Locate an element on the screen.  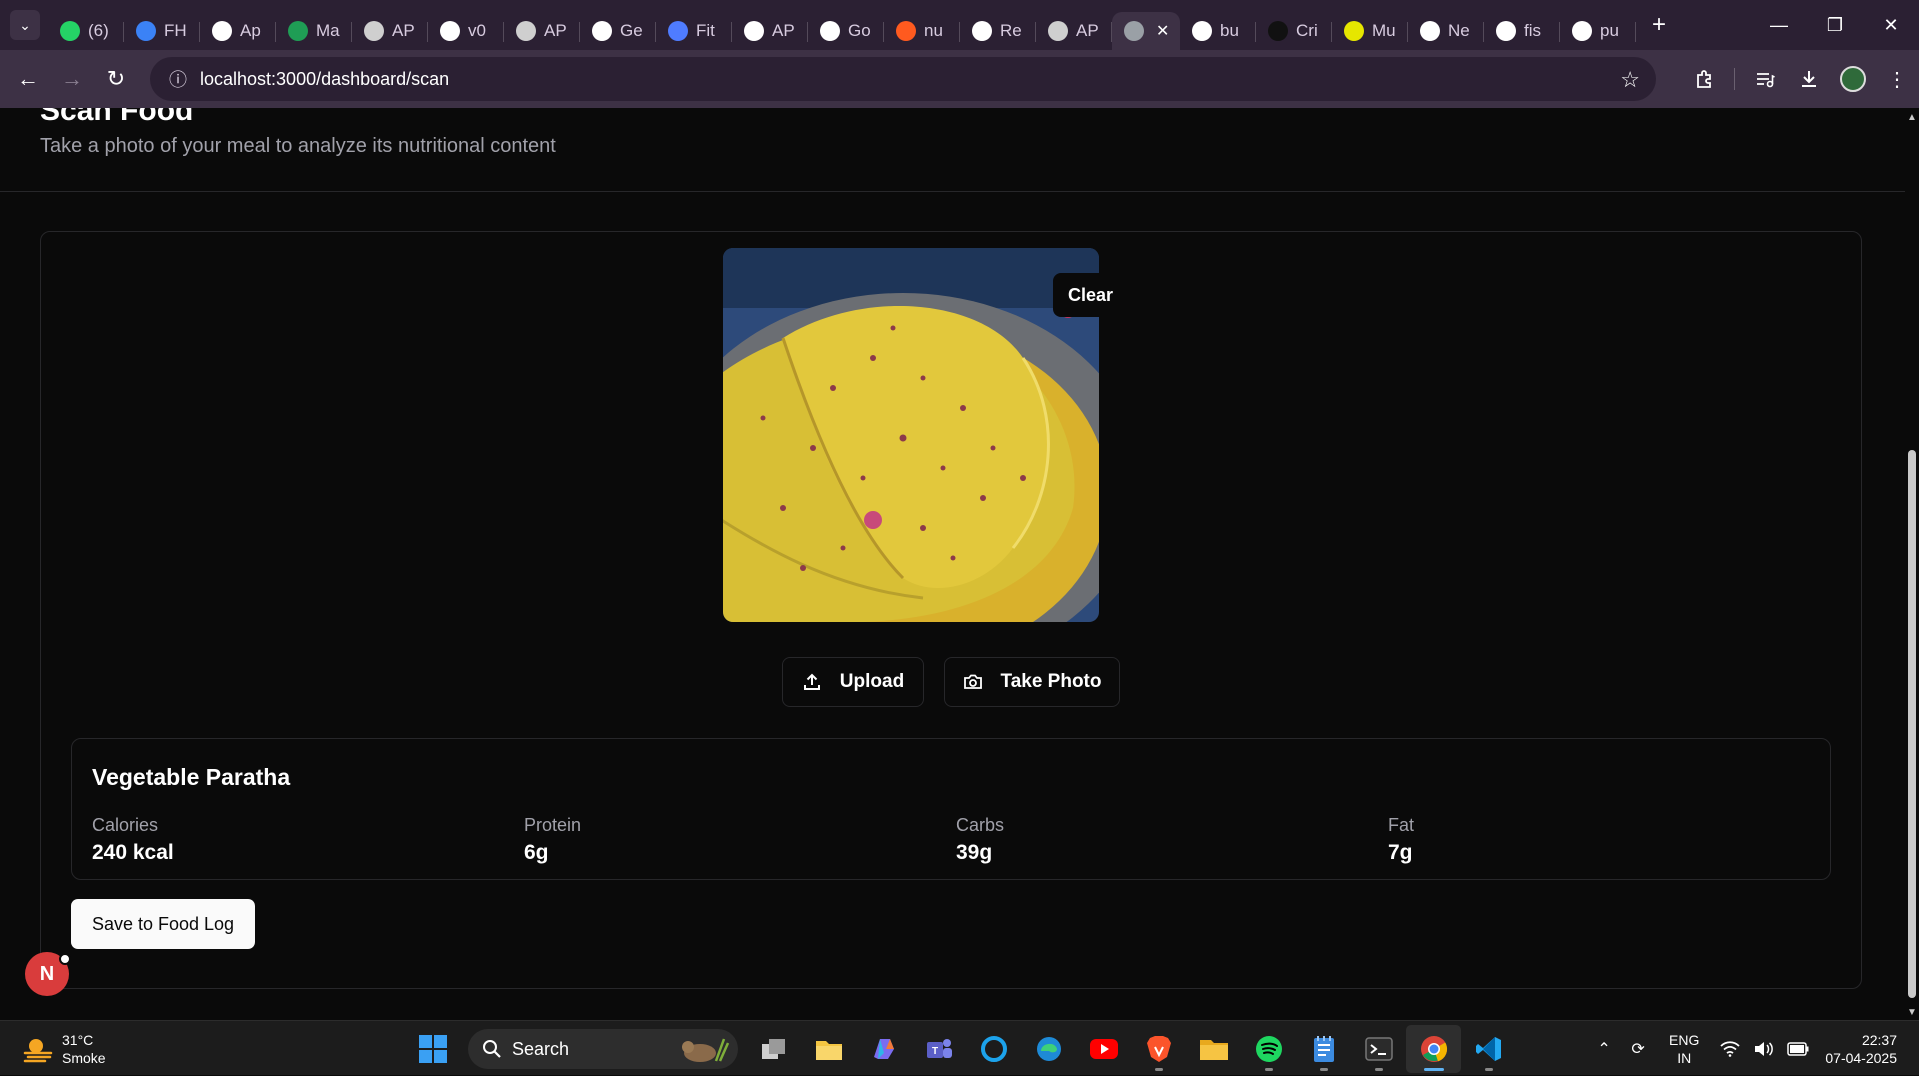
cortana-icon is located at coordinates (993, 1049).